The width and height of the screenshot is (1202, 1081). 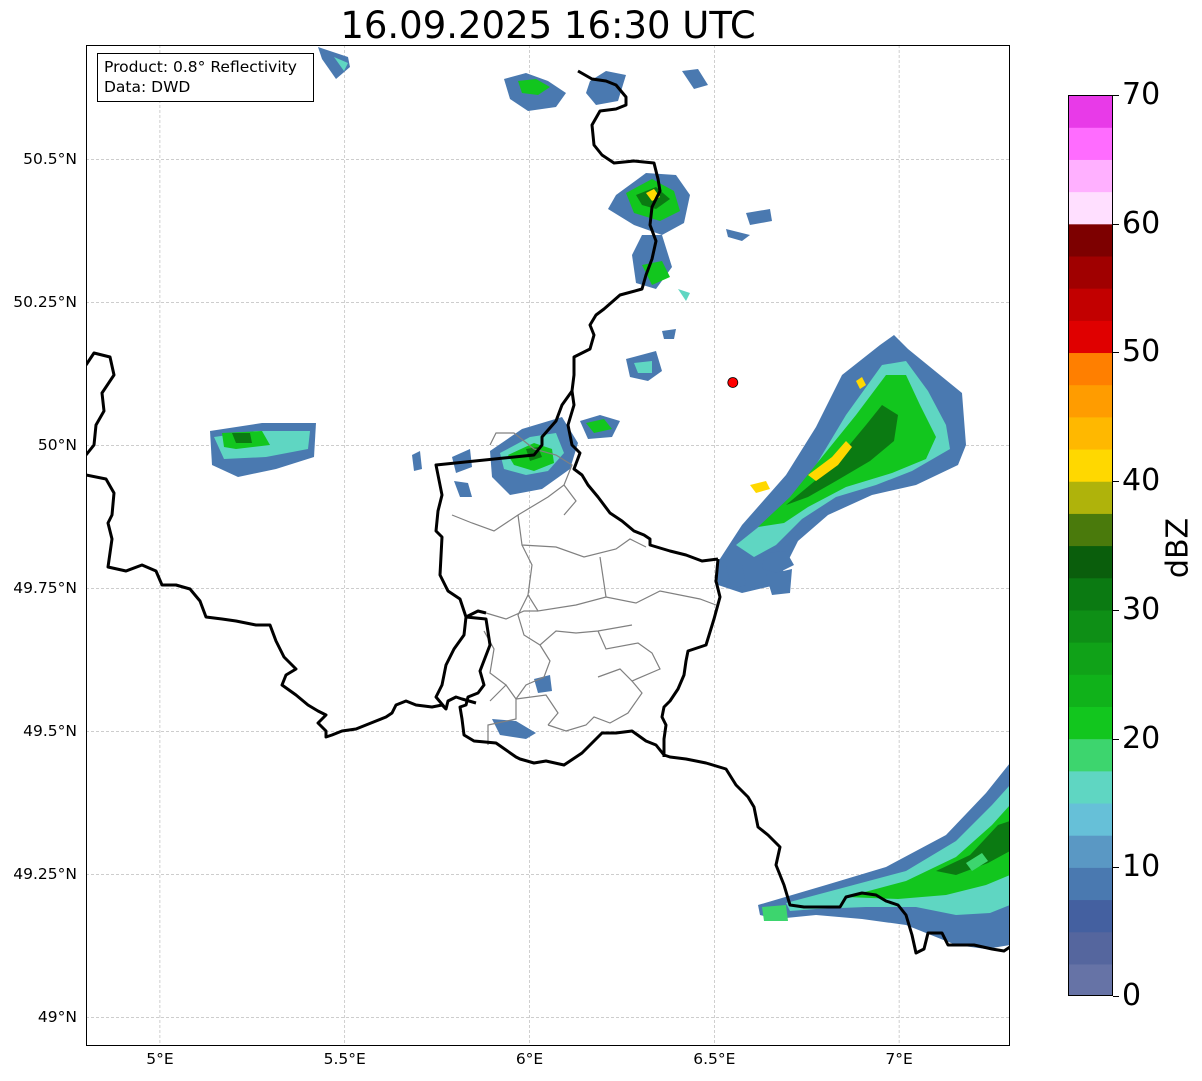 I want to click on product-label: Product: 0.8° Reflectivity, so click(x=200, y=67).